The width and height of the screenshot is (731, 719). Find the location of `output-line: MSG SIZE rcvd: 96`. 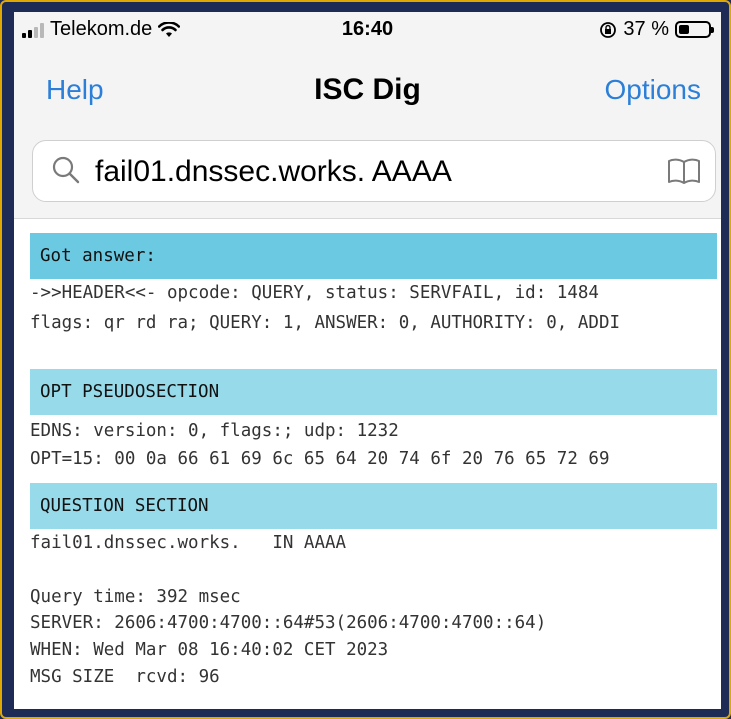

output-line: MSG SIZE rcvd: 96 is located at coordinates (125, 677).